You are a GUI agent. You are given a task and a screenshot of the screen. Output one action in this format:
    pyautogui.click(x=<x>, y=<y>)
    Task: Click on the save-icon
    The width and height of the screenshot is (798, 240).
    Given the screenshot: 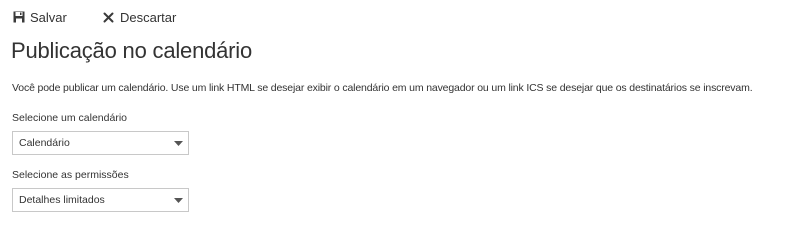 What is the action you would take?
    pyautogui.click(x=18, y=17)
    